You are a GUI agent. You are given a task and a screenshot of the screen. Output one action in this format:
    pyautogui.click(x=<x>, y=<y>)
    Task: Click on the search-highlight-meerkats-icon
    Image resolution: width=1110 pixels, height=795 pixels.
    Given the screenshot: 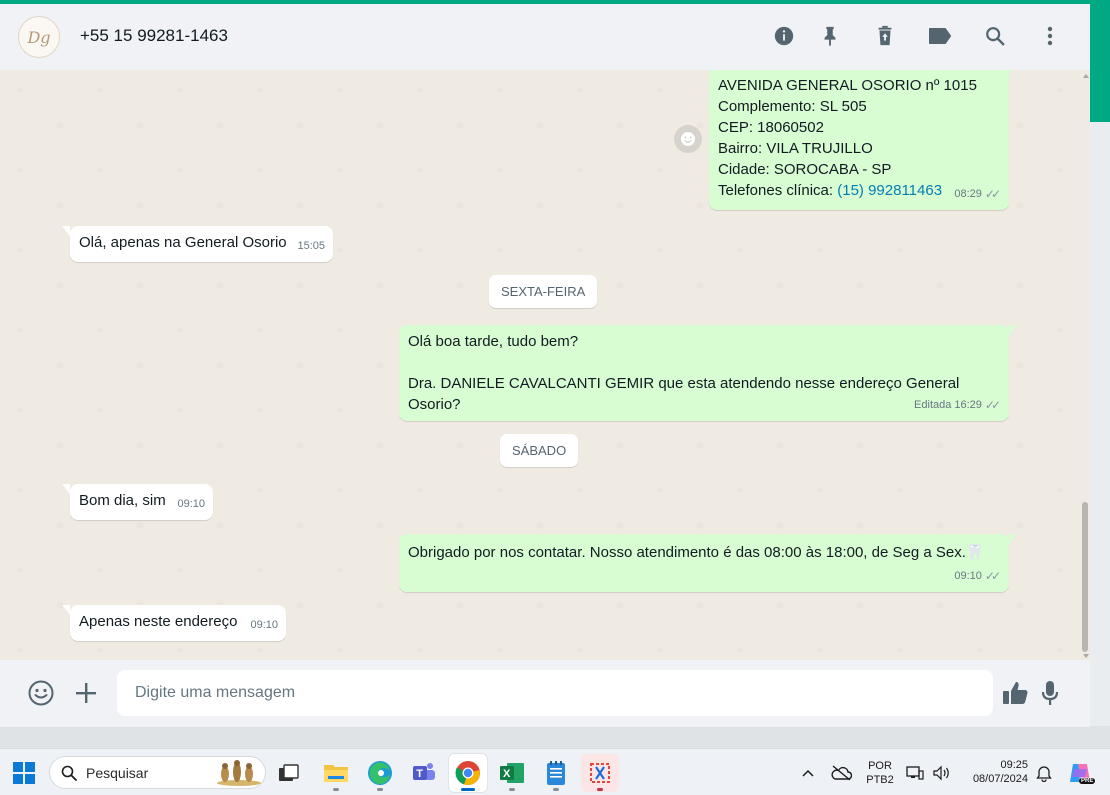 What is the action you would take?
    pyautogui.click(x=239, y=773)
    